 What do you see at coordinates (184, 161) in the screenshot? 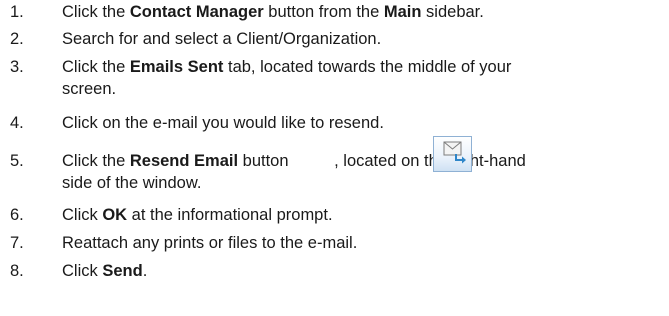
I see `resend-email-label: Resend Email` at bounding box center [184, 161].